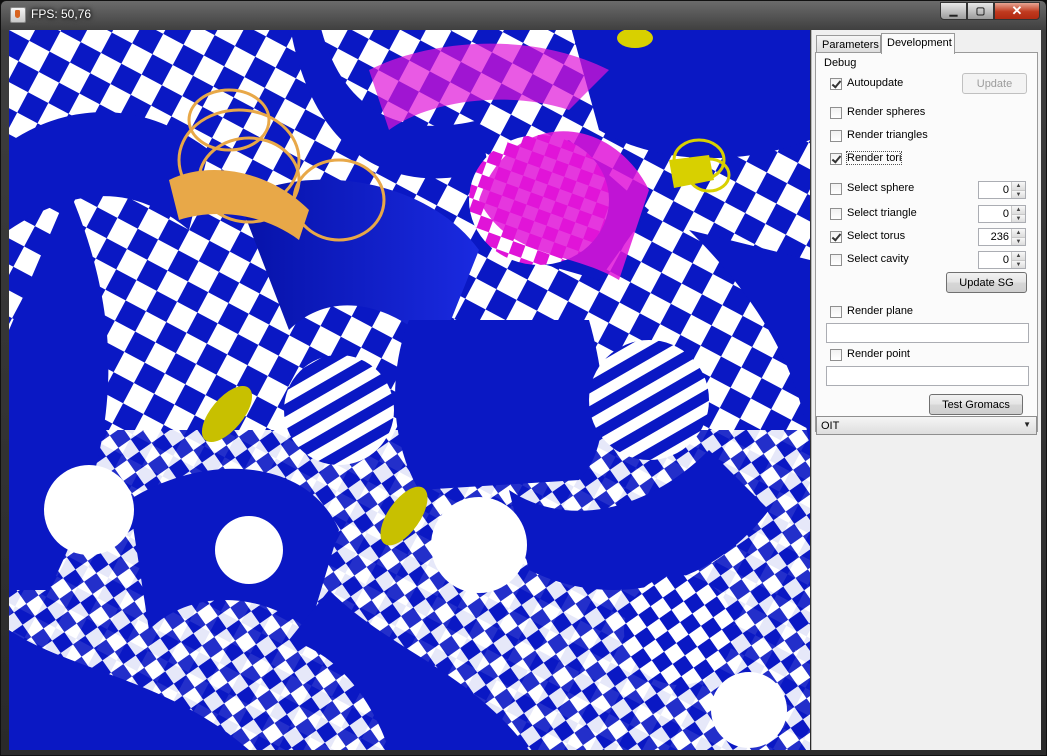 The height and width of the screenshot is (756, 1047). I want to click on select-sphere-label: Select sphere, so click(881, 188).